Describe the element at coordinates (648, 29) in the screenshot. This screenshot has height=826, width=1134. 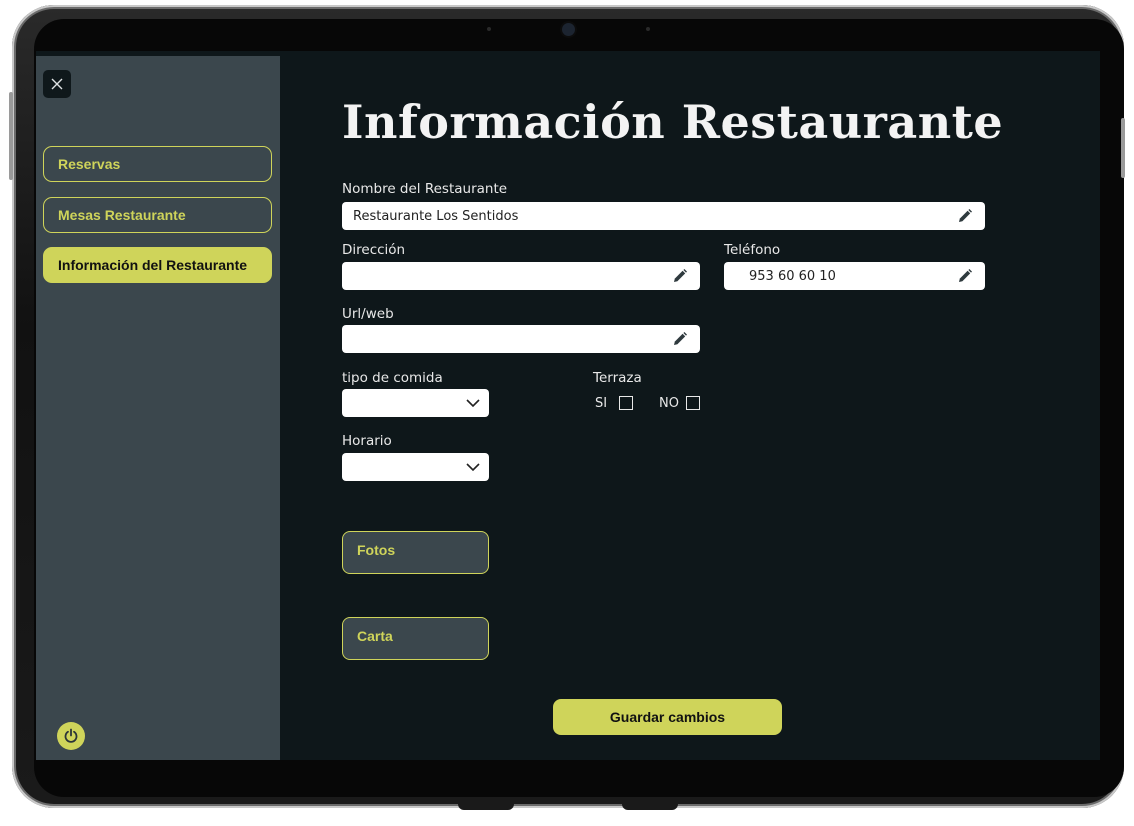
I see `device-sensor-right` at that location.